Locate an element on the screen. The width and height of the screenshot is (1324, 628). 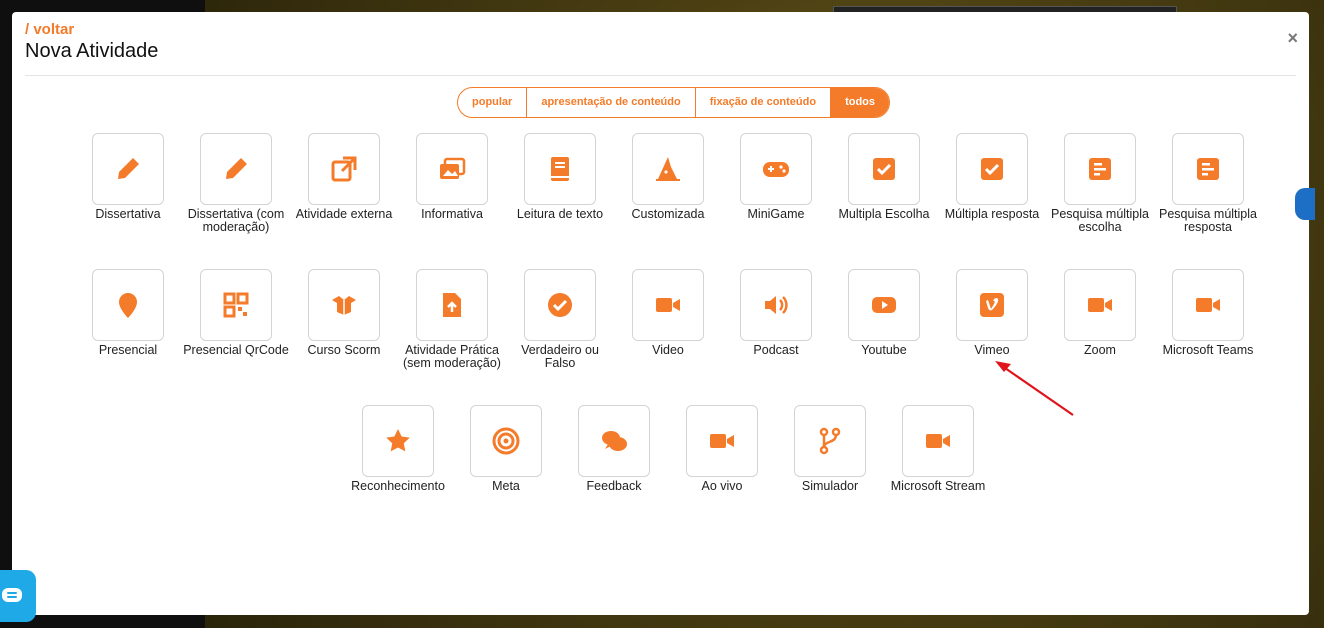
activity-tile-label: Presencial is located at coordinates (128, 350).